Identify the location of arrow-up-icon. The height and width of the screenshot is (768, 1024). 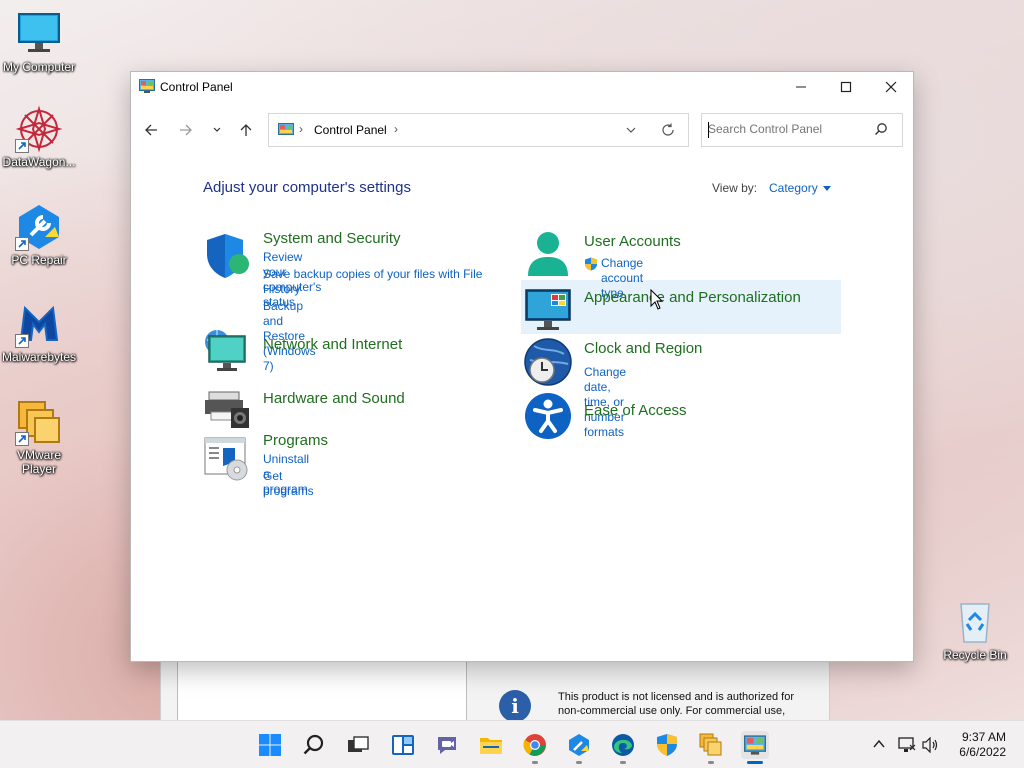
(246, 130).